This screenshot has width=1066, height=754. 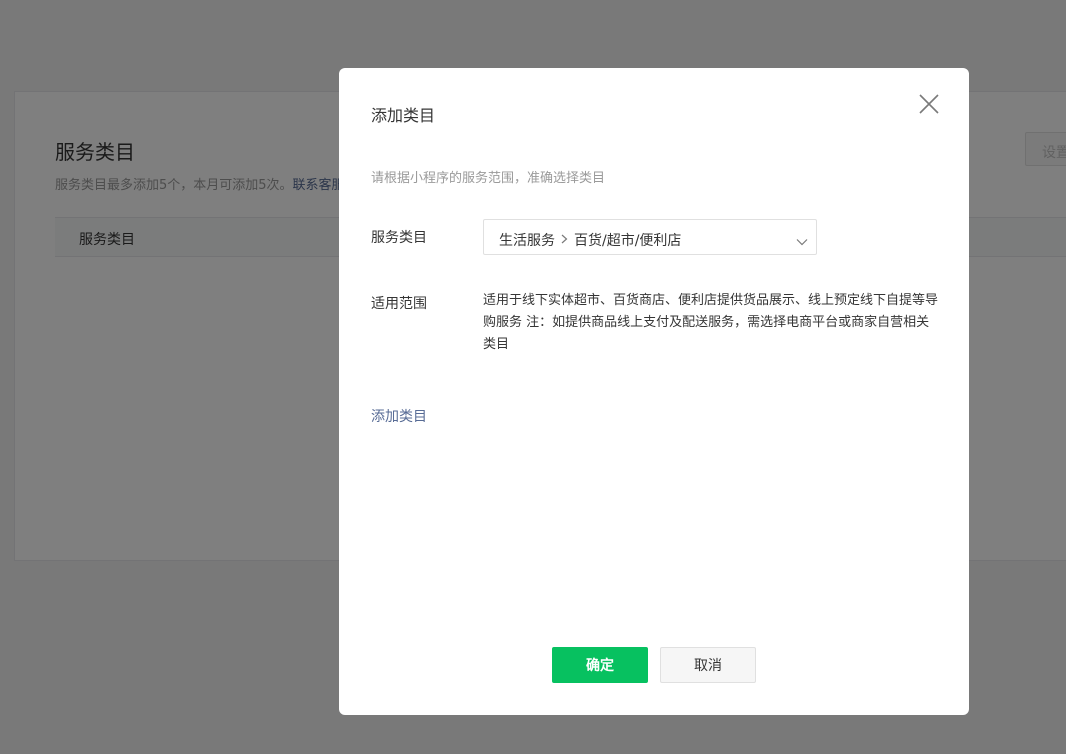 What do you see at coordinates (399, 238) in the screenshot?
I see `category-label: 服务类目` at bounding box center [399, 238].